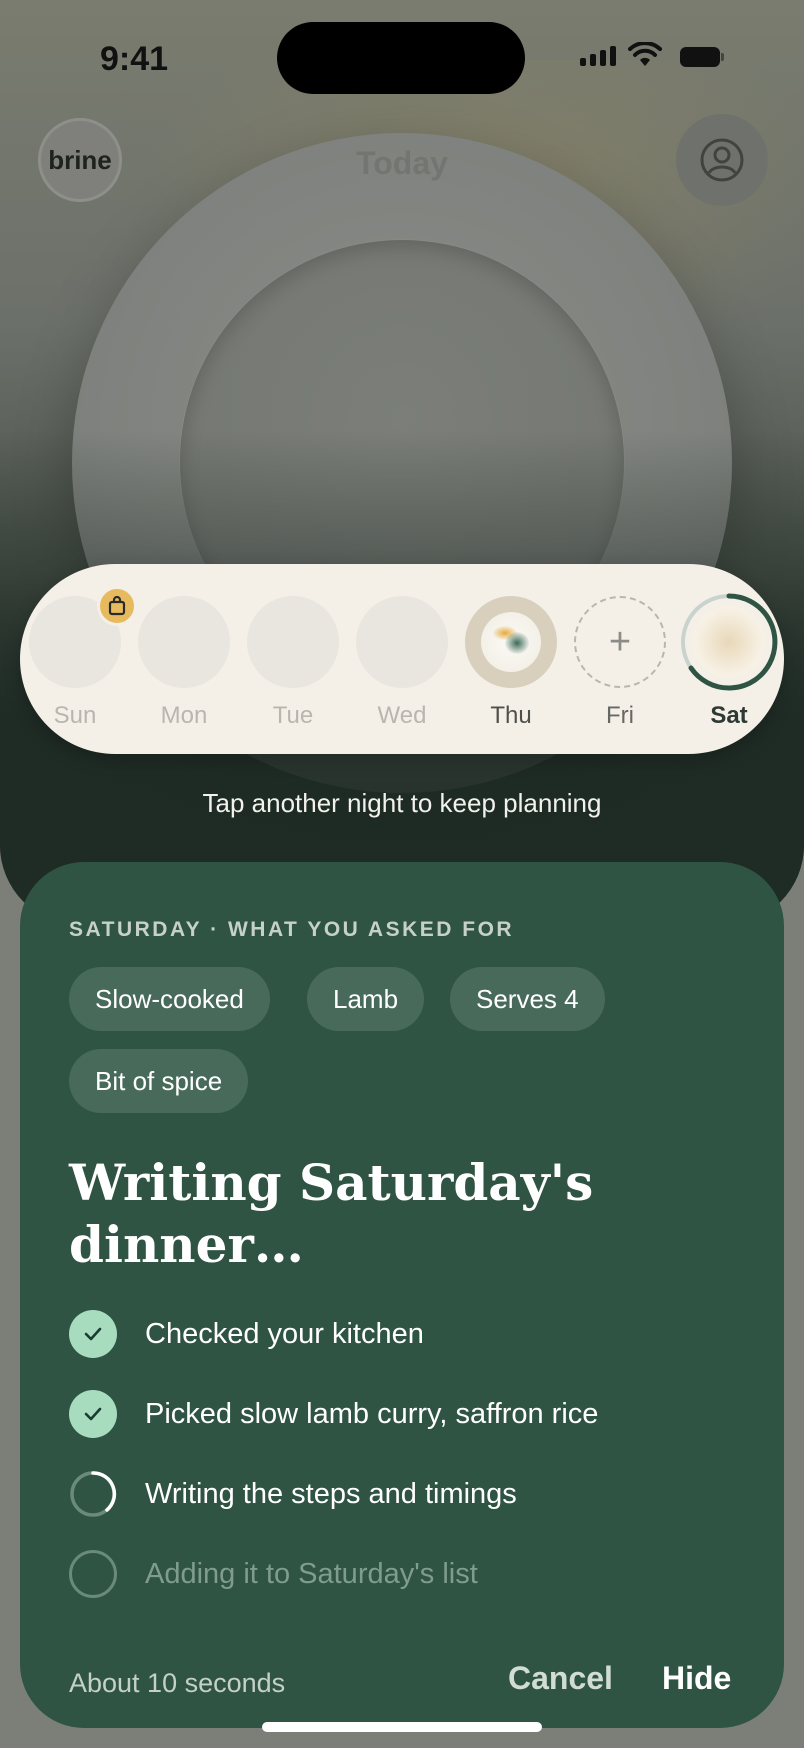  What do you see at coordinates (117, 606) in the screenshot?
I see `shopping-bag-icon` at bounding box center [117, 606].